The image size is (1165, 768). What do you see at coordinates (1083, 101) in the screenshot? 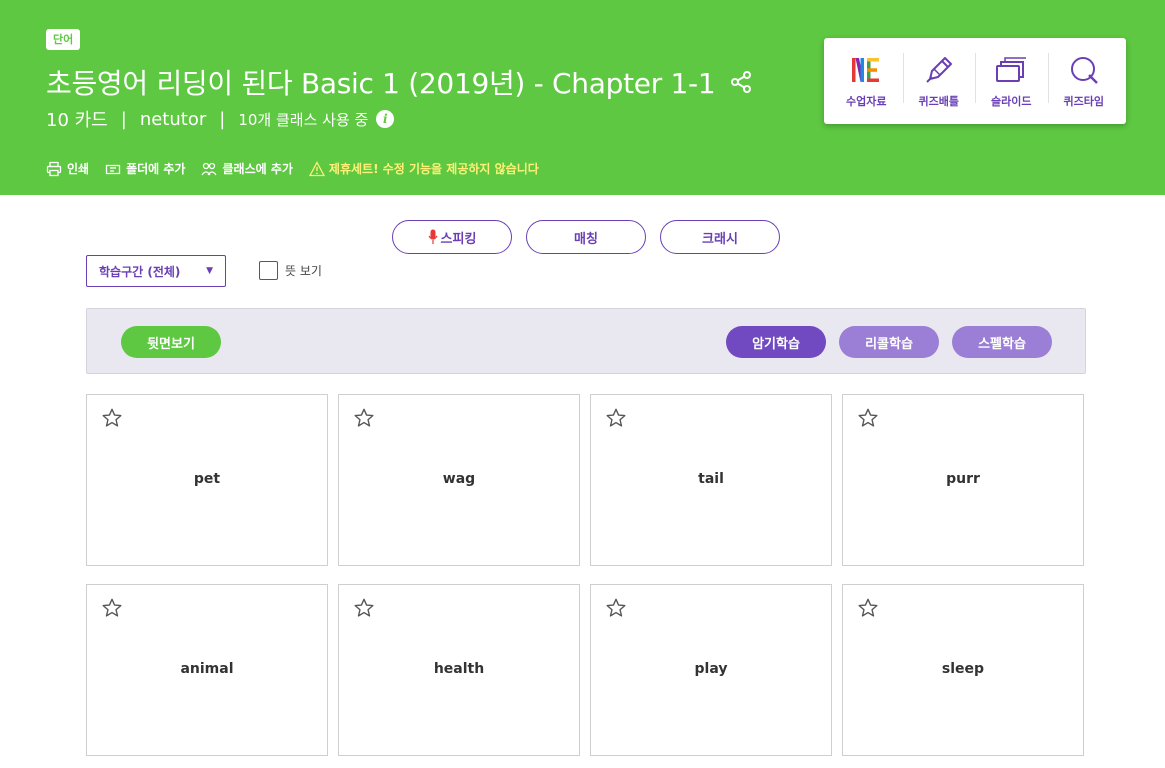
I see `quiz-time-label: 퀴즈타임` at bounding box center [1083, 101].